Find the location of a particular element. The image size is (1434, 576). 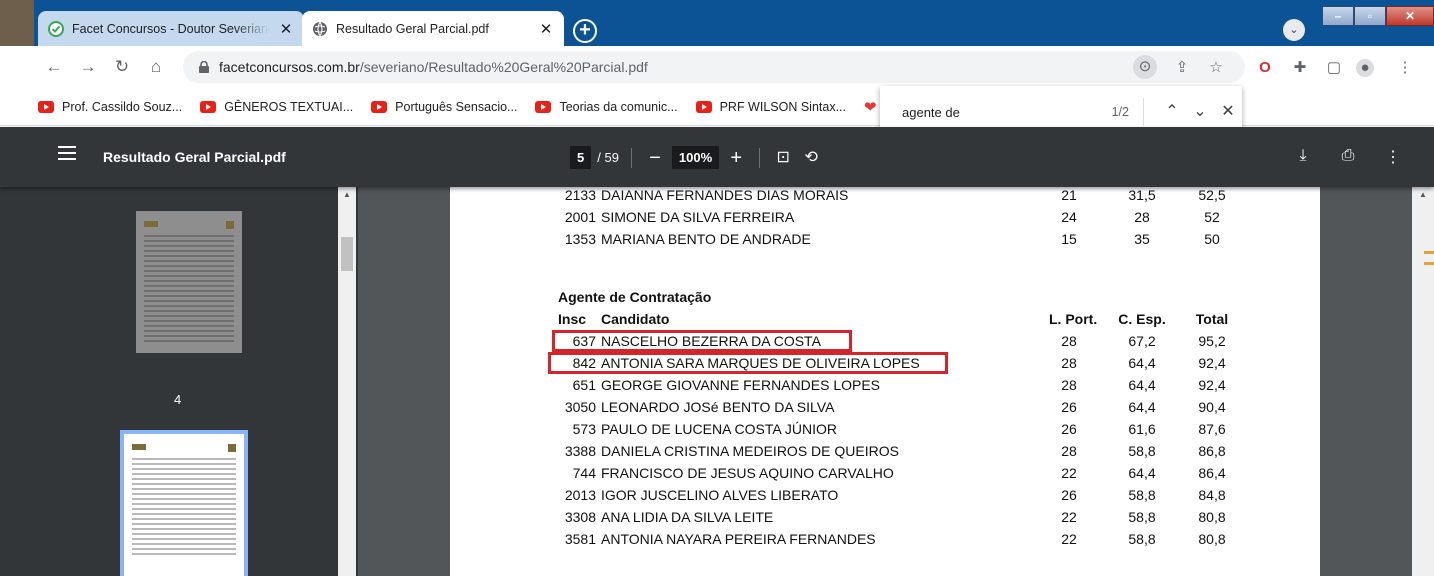

total-cell: 92,4 is located at coordinates (1212, 385).